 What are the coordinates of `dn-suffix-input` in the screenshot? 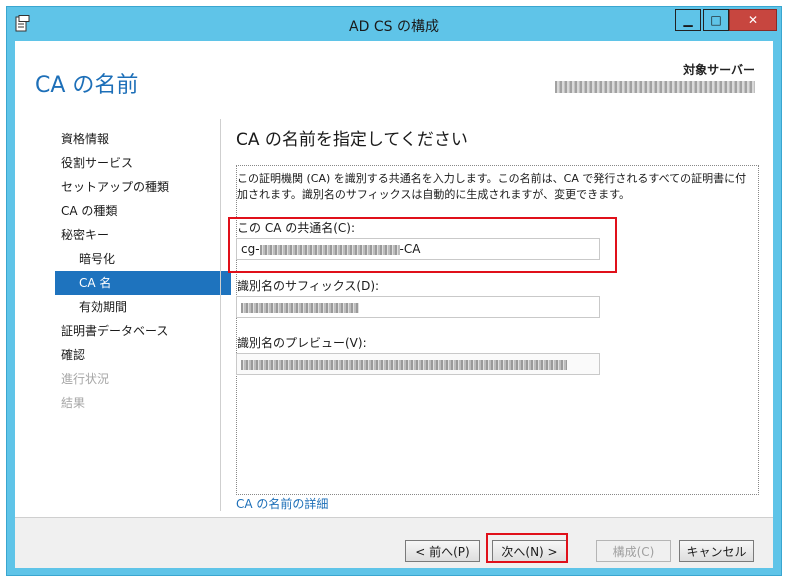 It's located at (418, 307).